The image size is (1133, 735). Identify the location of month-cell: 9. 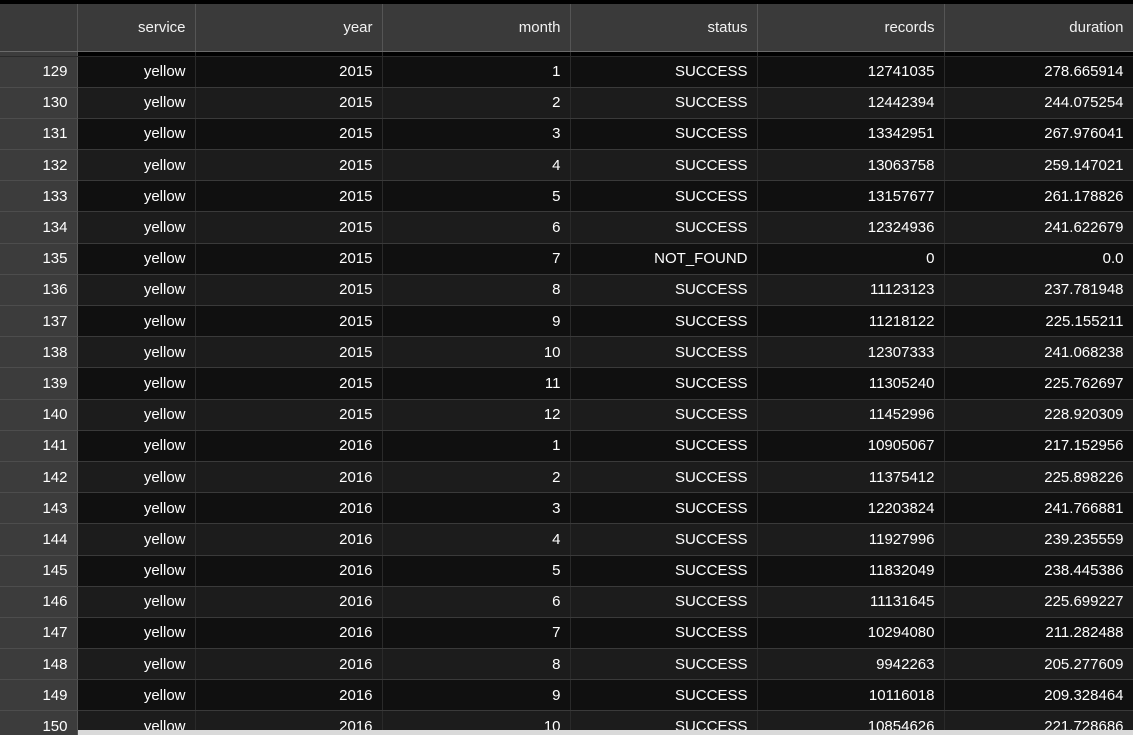
(476, 321).